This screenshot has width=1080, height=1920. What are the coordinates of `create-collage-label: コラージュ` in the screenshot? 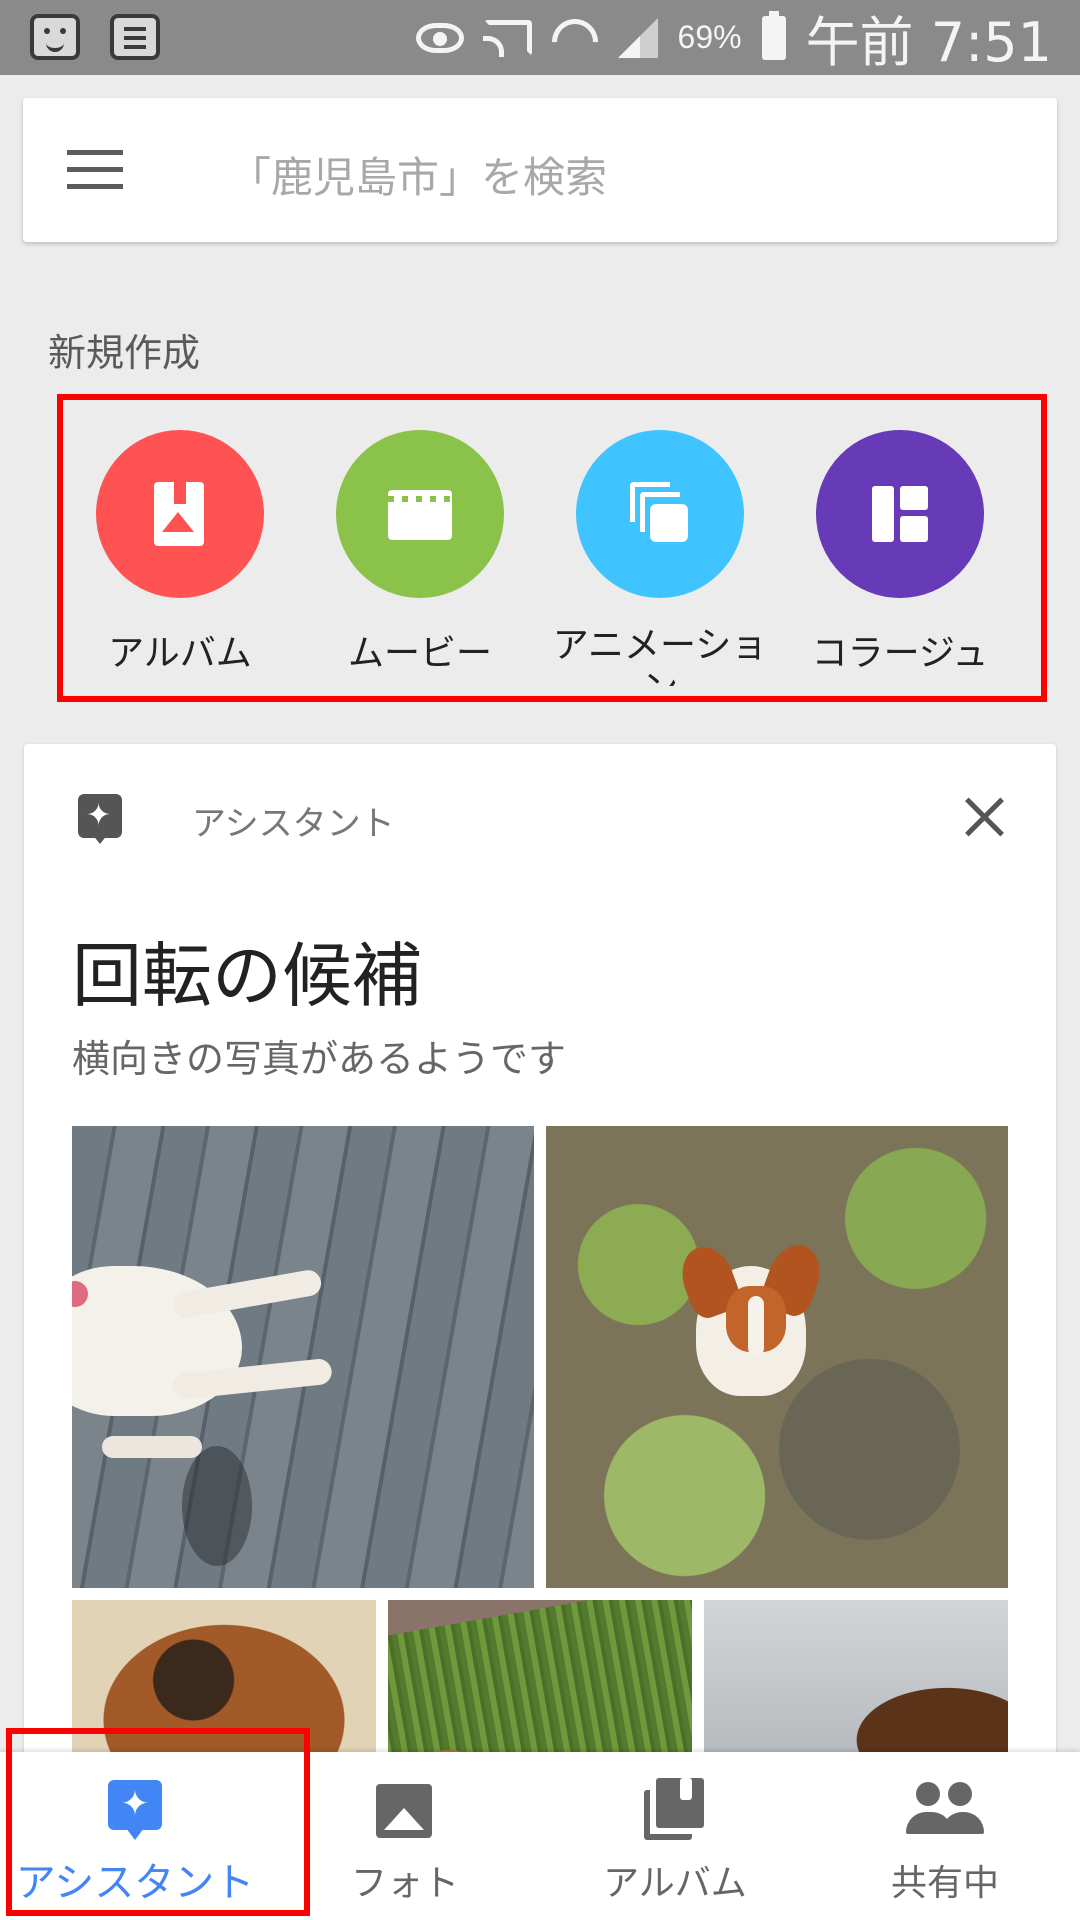 It's located at (900, 653).